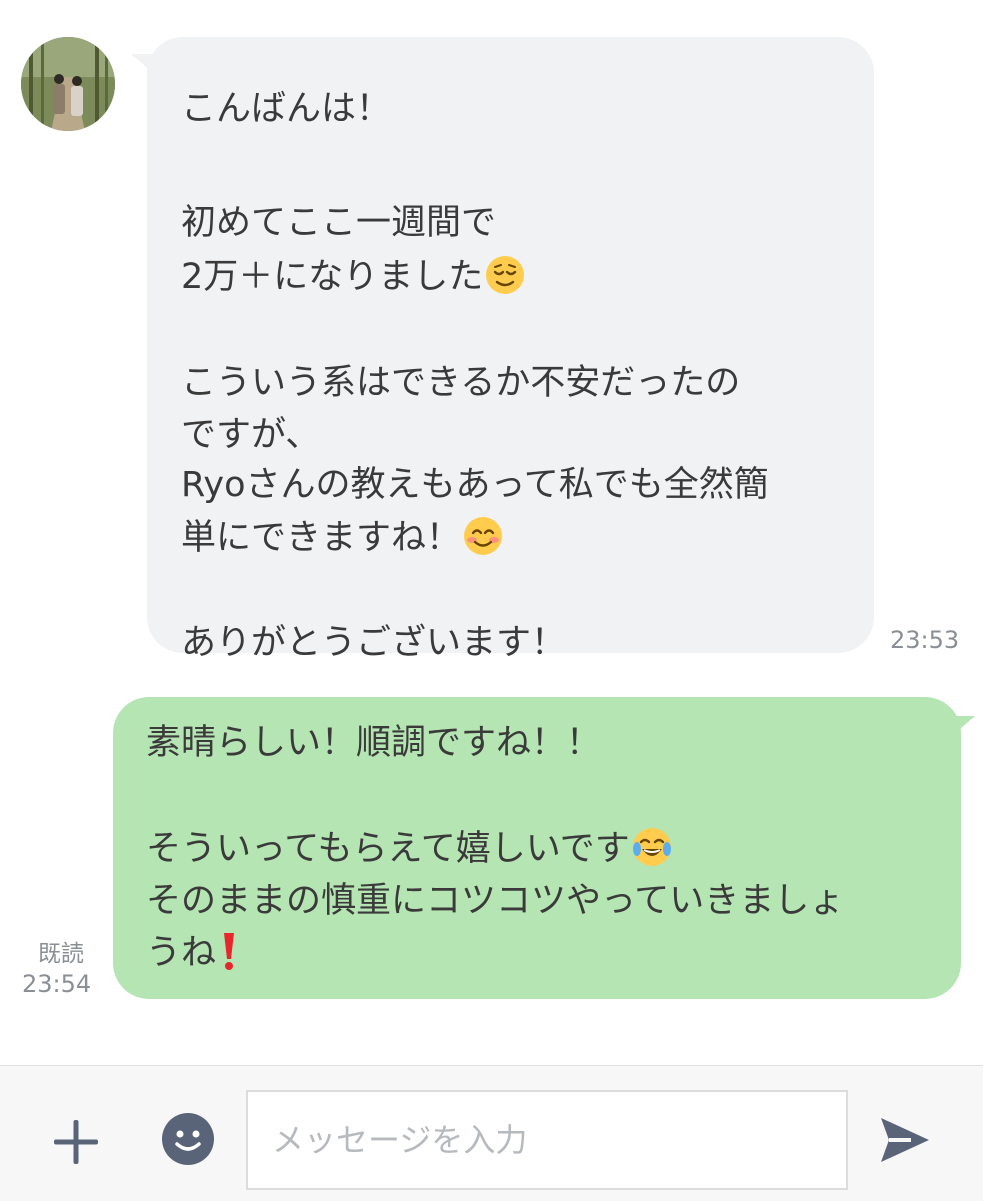 The image size is (983, 1201). I want to click on avatar-photo, so click(68, 84).